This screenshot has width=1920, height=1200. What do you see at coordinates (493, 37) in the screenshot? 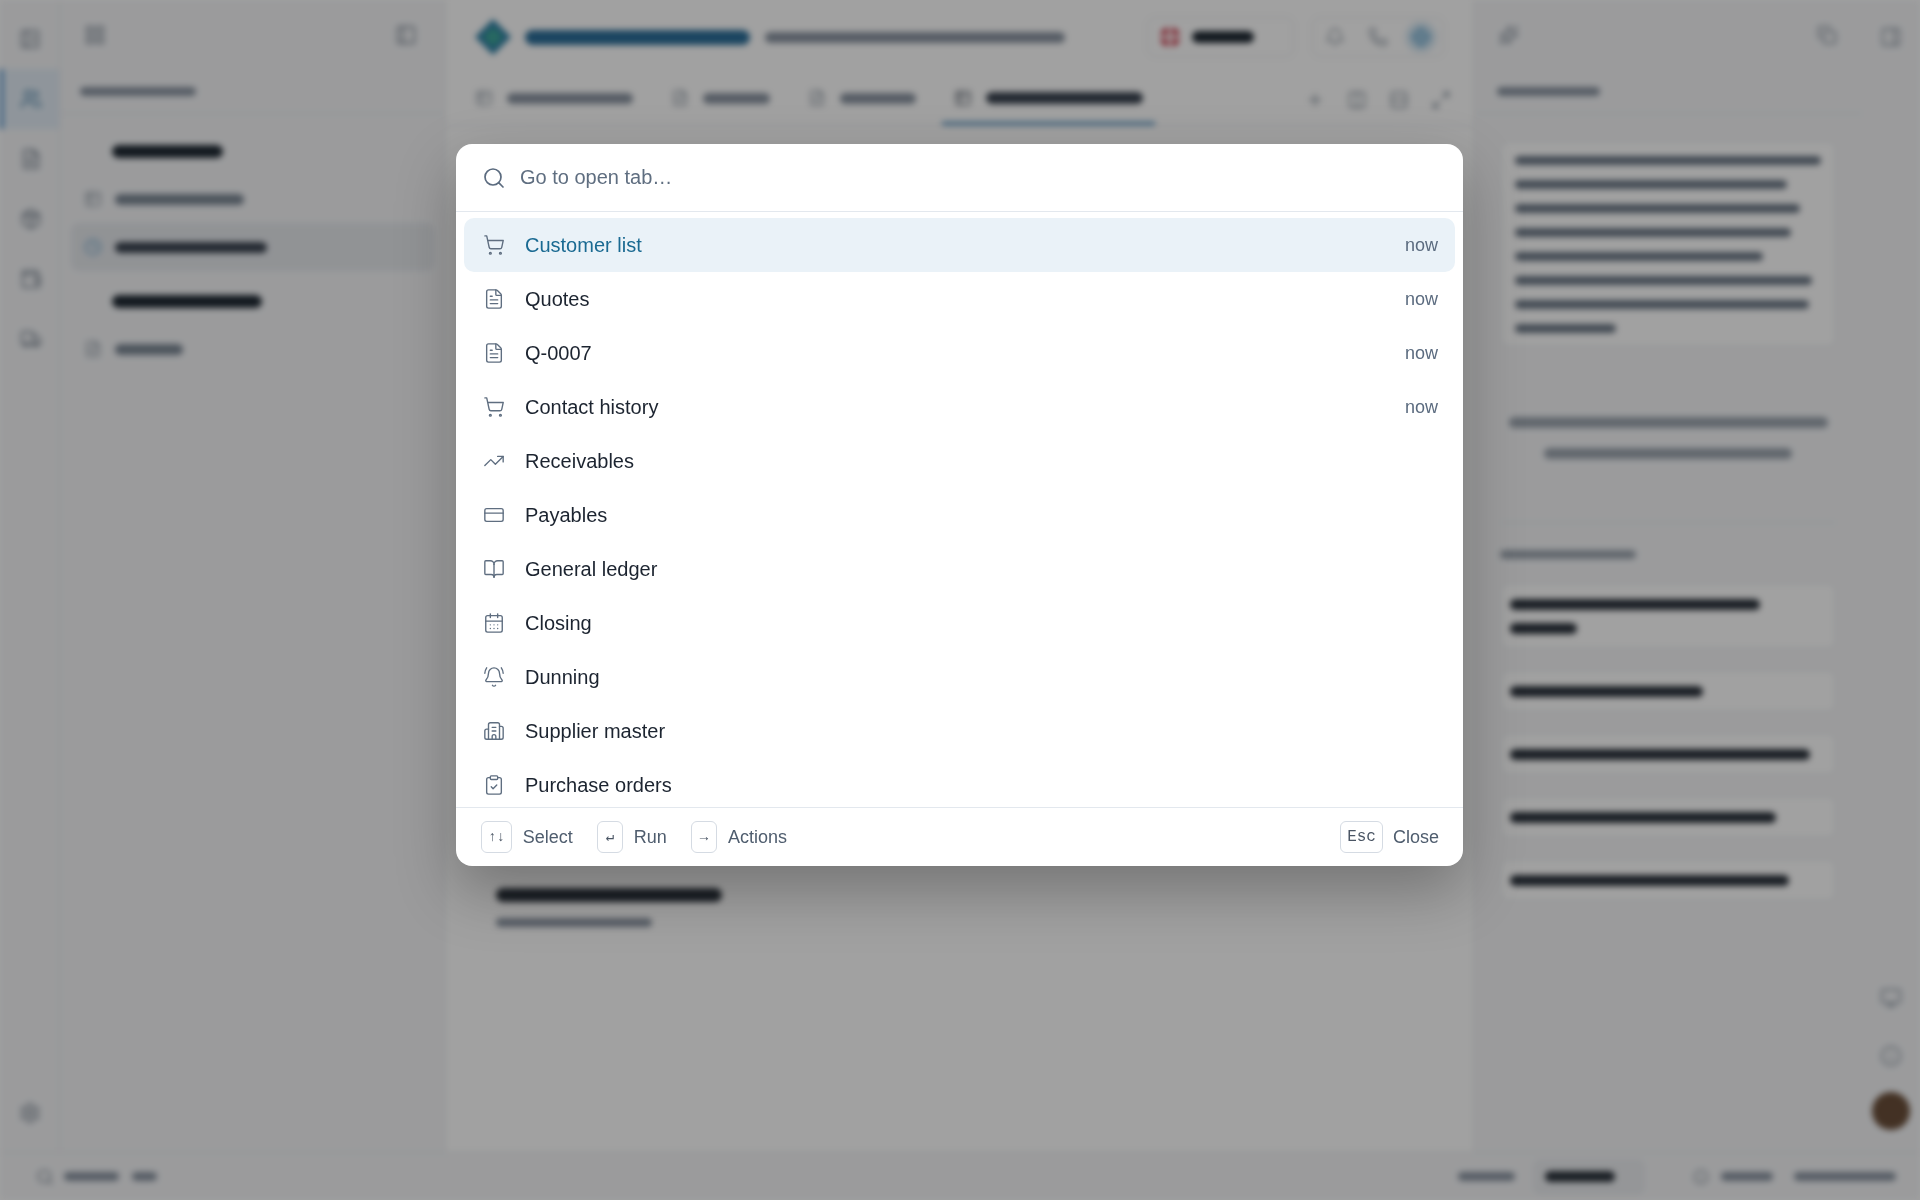
I see `logo-icon` at bounding box center [493, 37].